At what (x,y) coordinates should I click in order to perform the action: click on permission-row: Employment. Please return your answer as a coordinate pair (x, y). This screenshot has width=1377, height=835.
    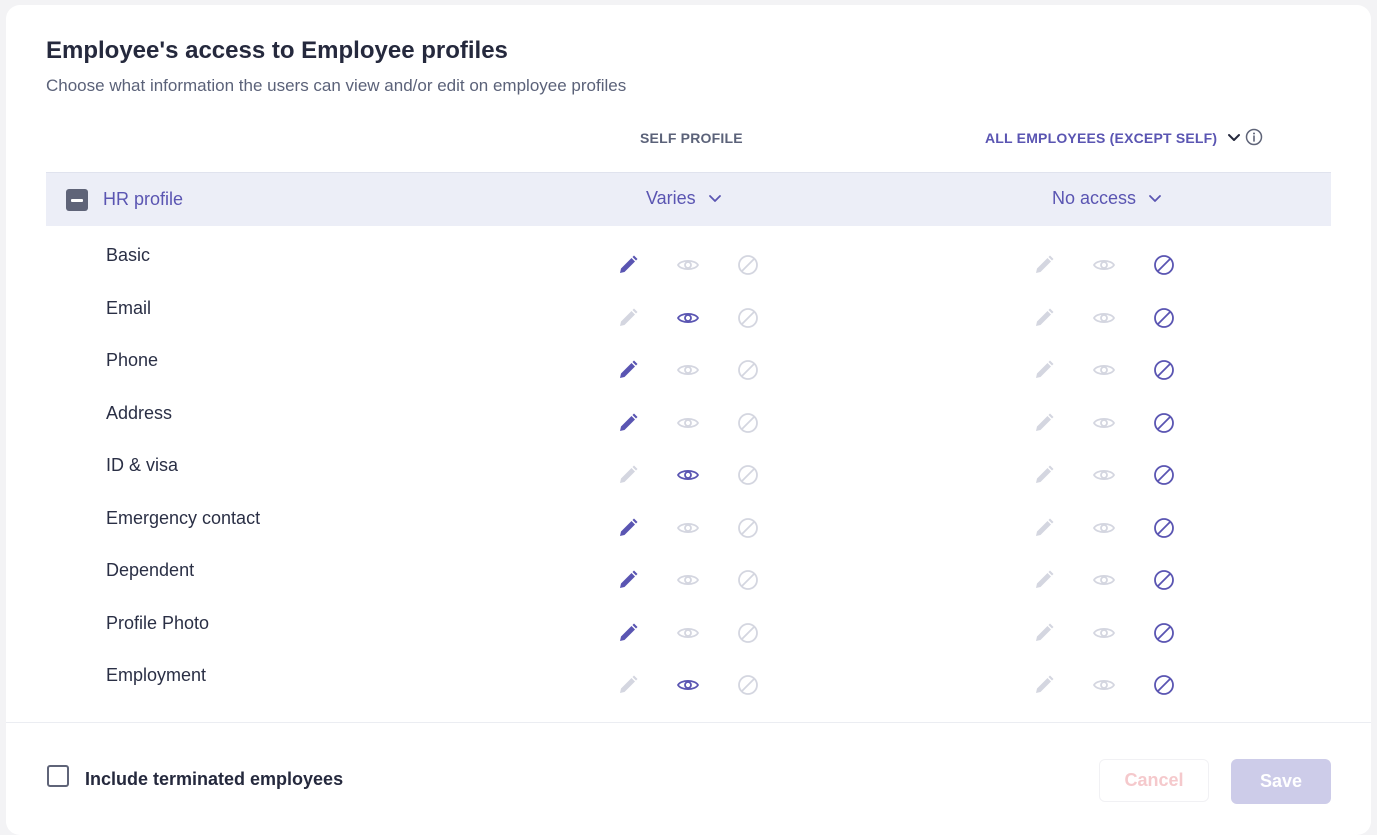
    Looking at the image, I should click on (688, 671).